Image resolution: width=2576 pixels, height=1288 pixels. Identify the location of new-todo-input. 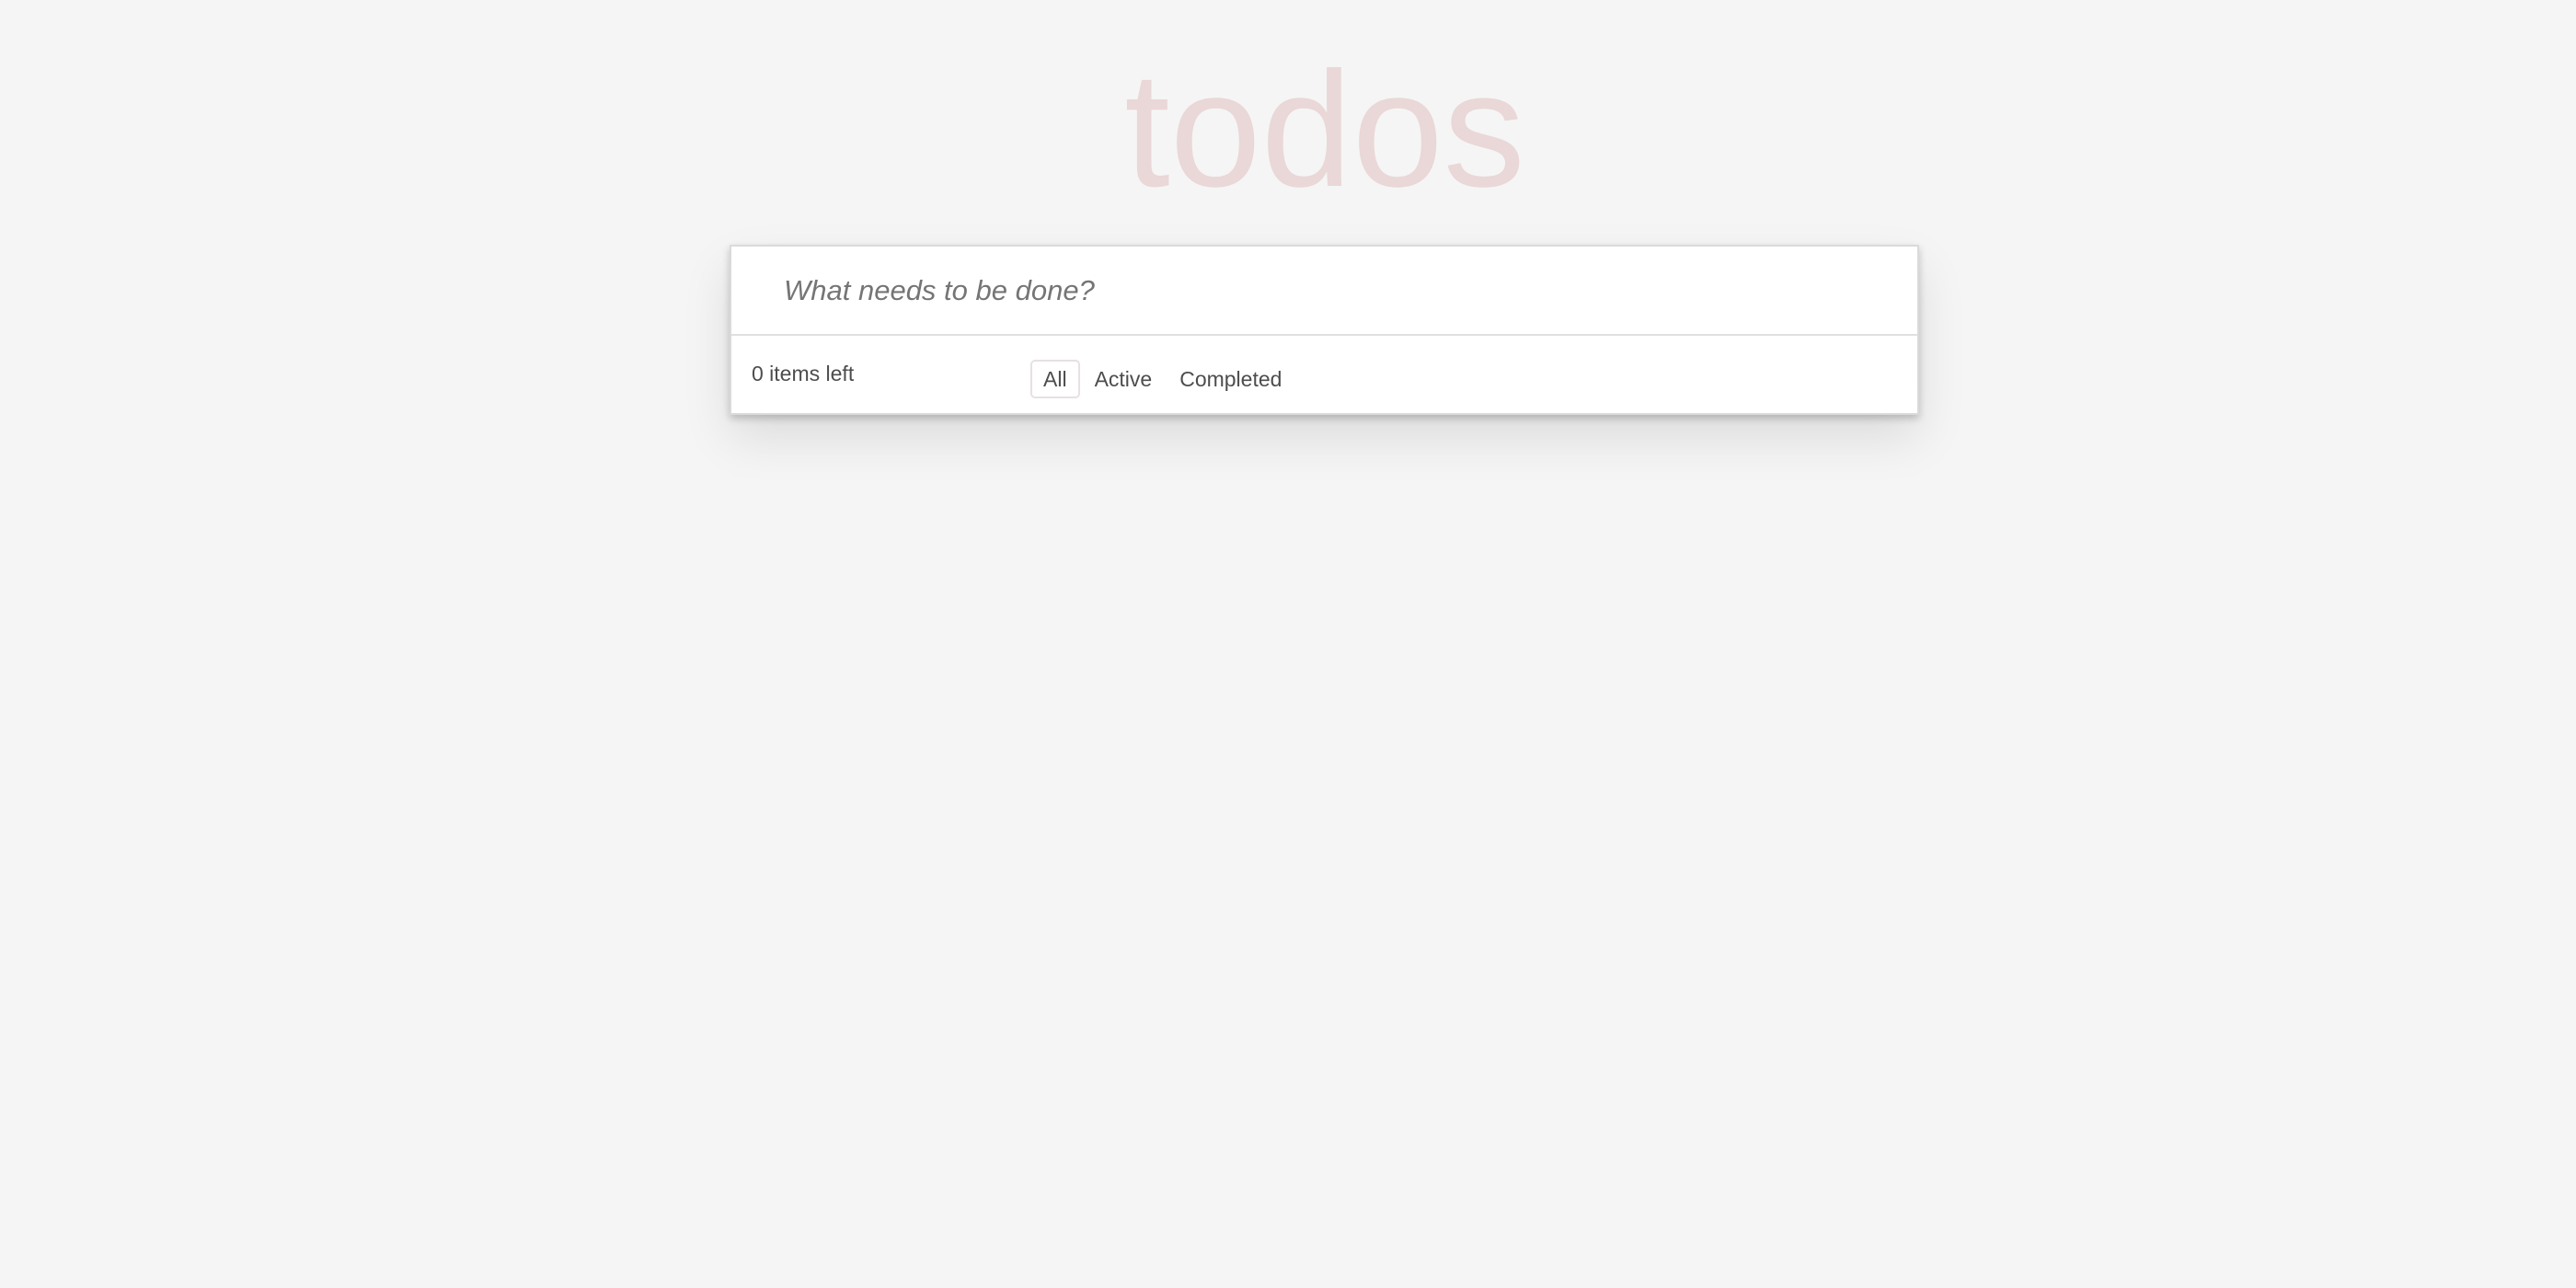
(1324, 291).